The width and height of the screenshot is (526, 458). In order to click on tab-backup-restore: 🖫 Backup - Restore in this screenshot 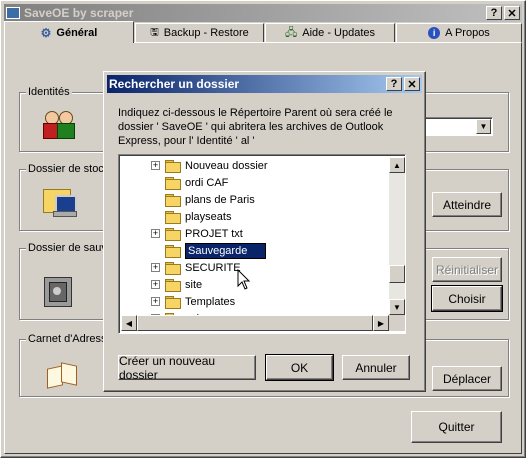, I will do `click(199, 32)`.